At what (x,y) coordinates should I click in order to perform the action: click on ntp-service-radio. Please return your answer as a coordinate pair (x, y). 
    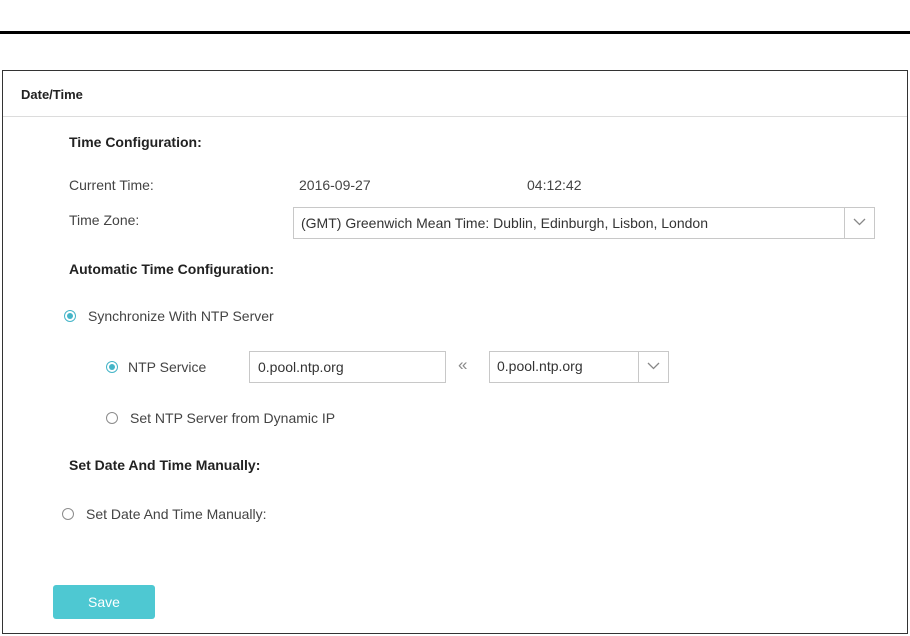
    Looking at the image, I should click on (112, 367).